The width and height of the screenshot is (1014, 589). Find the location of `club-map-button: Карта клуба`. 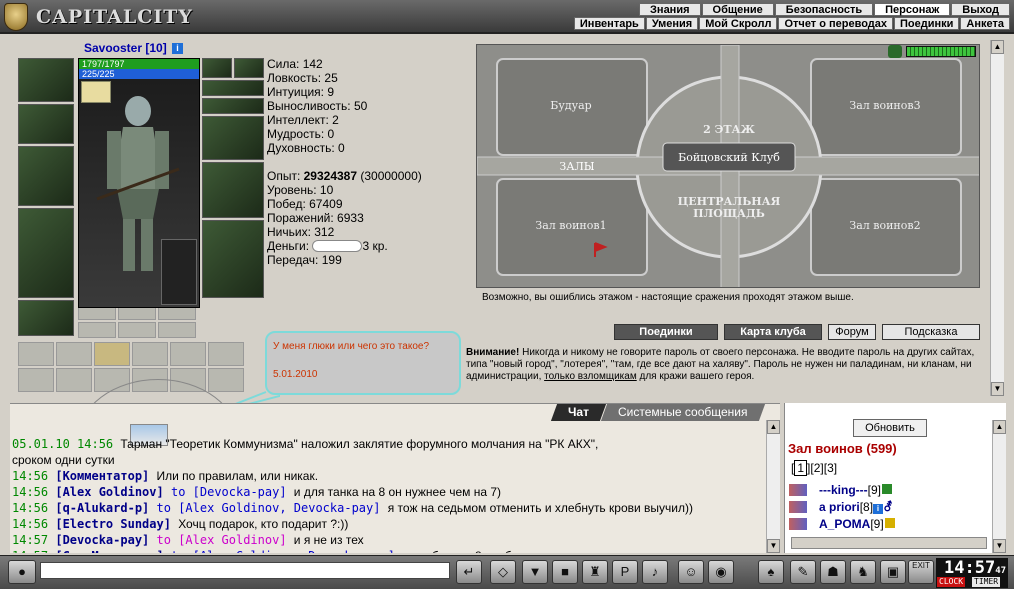

club-map-button: Карта клуба is located at coordinates (773, 332).